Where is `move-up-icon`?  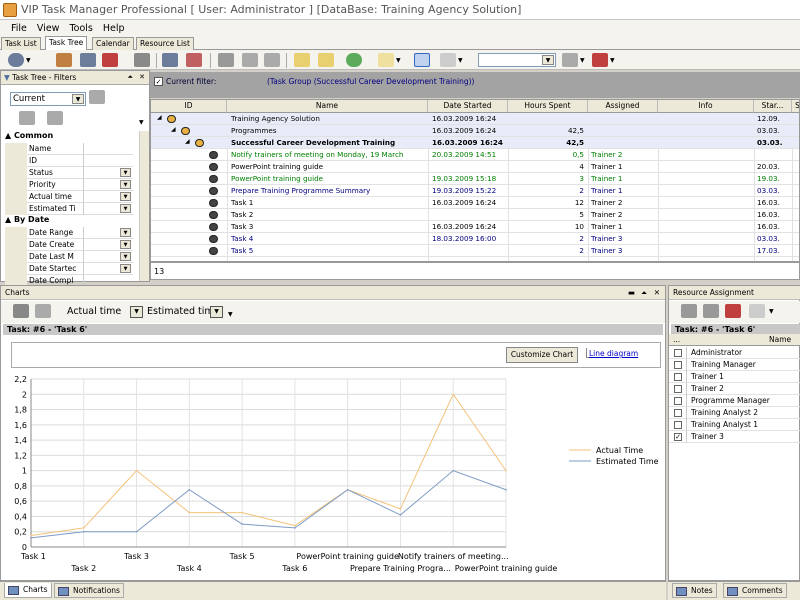 move-up-icon is located at coordinates (250, 60).